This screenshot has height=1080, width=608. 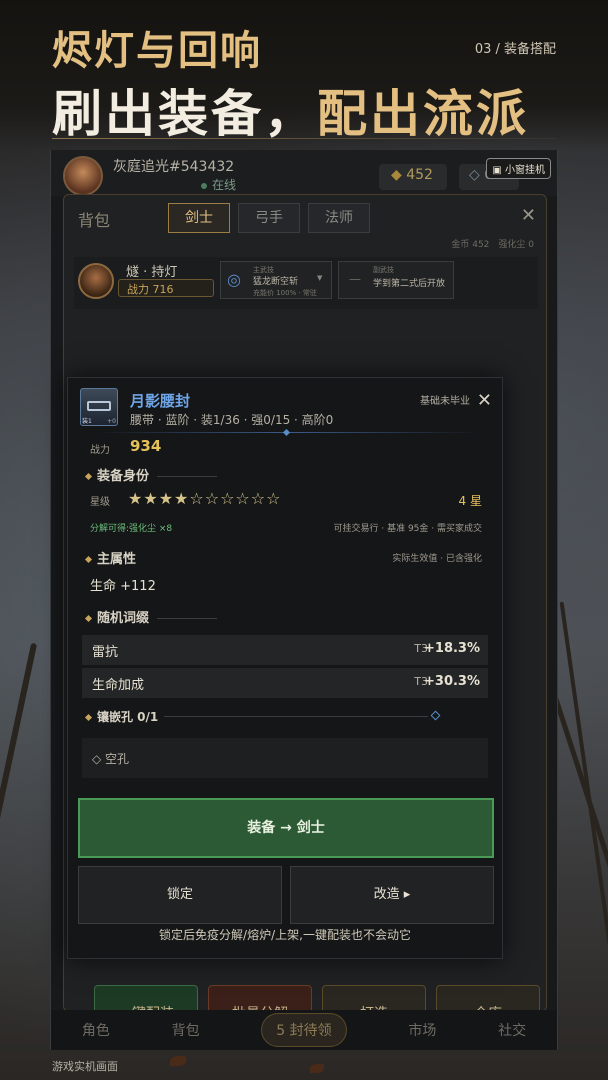 What do you see at coordinates (121, 716) in the screenshot?
I see `socket-header: 镶嵌孔 0/1` at bounding box center [121, 716].